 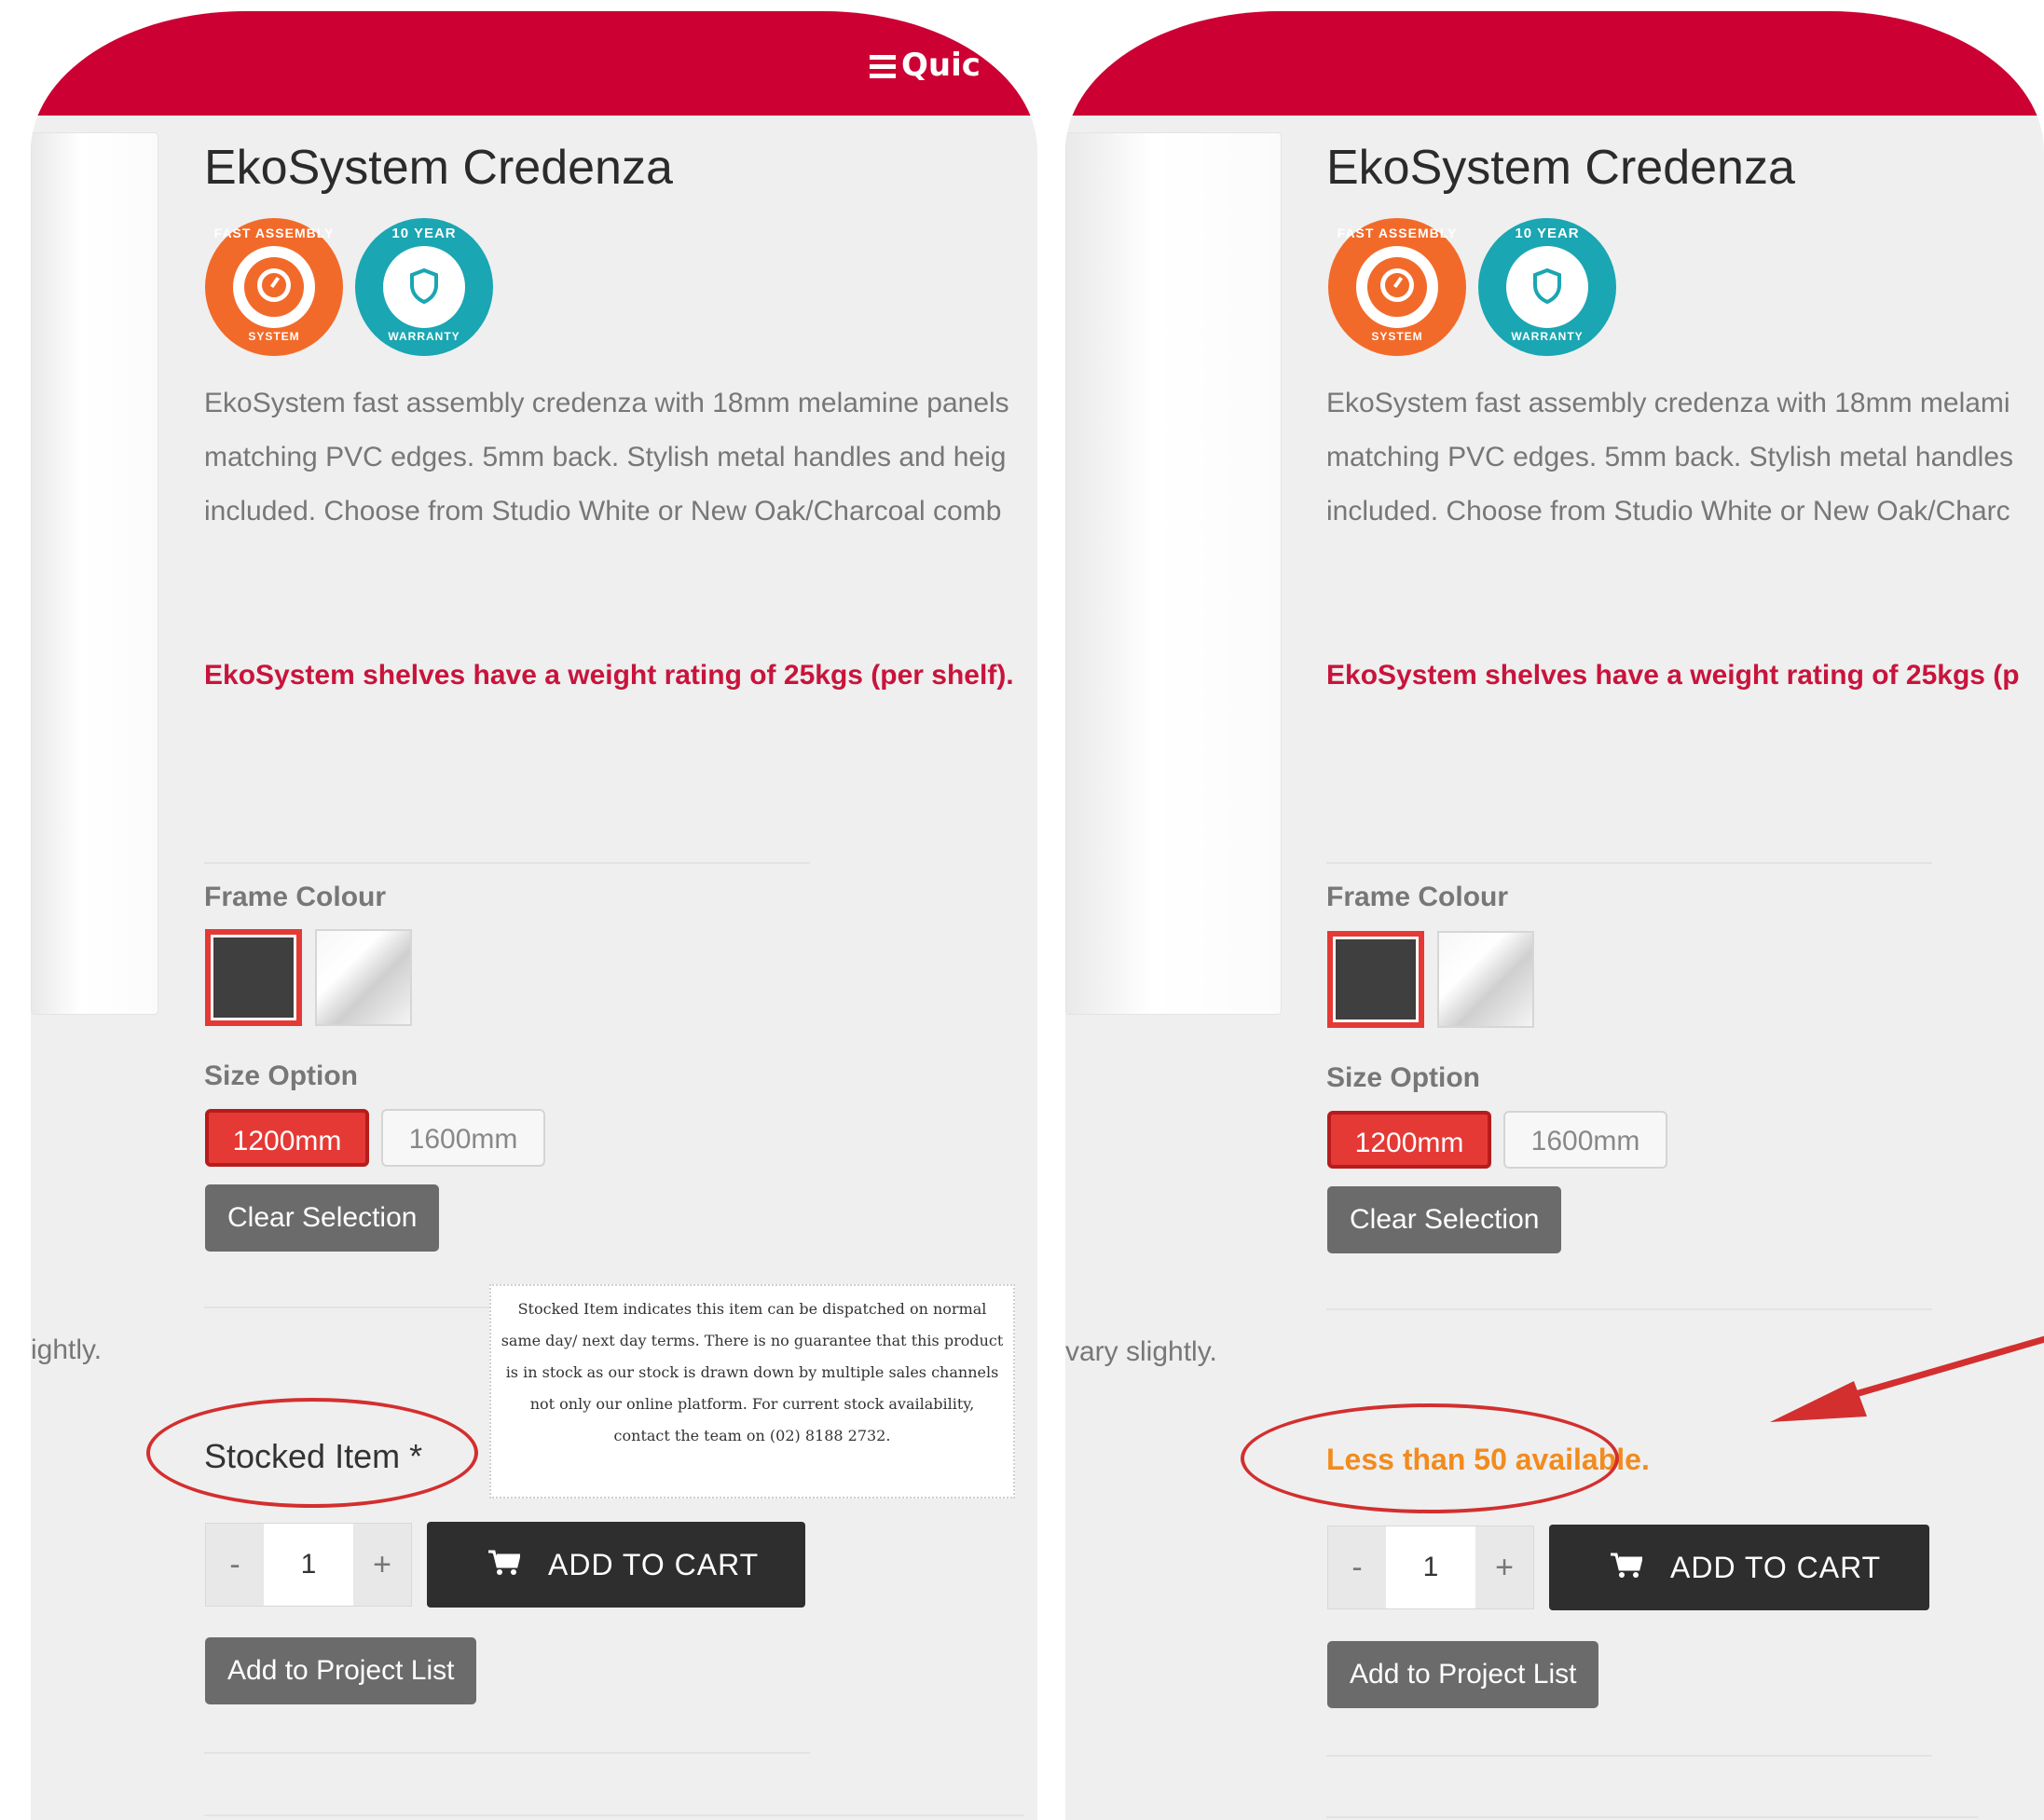 I want to click on quick-menu-button: Quic, so click(x=925, y=65).